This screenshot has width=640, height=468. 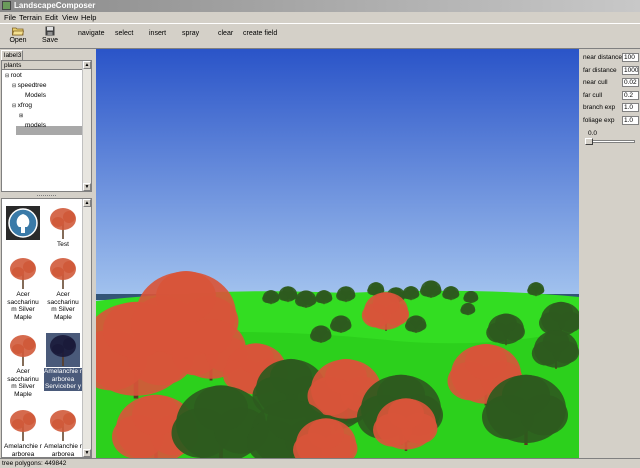 What do you see at coordinates (34, 463) in the screenshot?
I see `status-text: tree polygons: 449842` at bounding box center [34, 463].